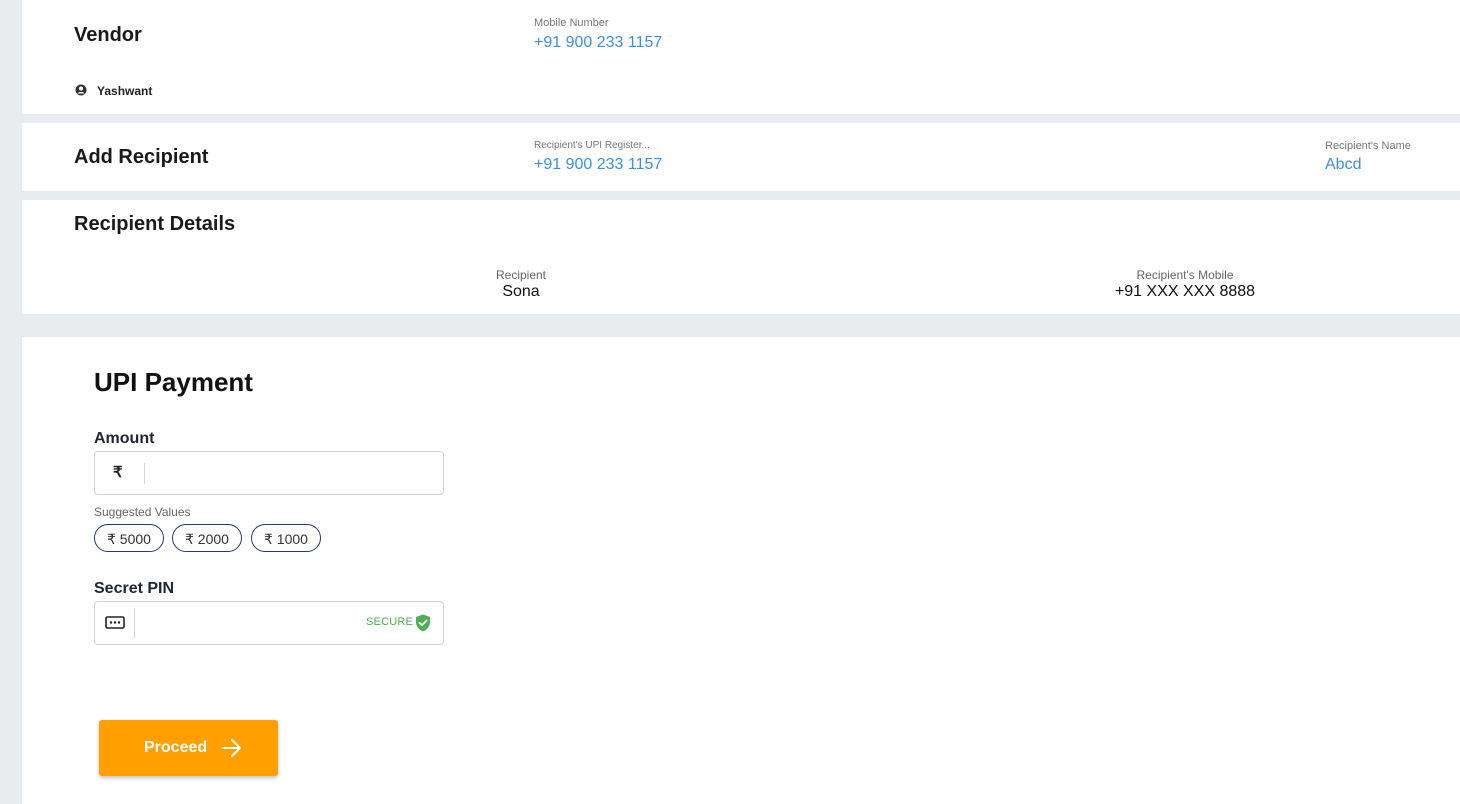 Image resolution: width=1460 pixels, height=804 pixels. Describe the element at coordinates (1368, 146) in the screenshot. I see `recipient-name-label: Recipient's Name` at that location.